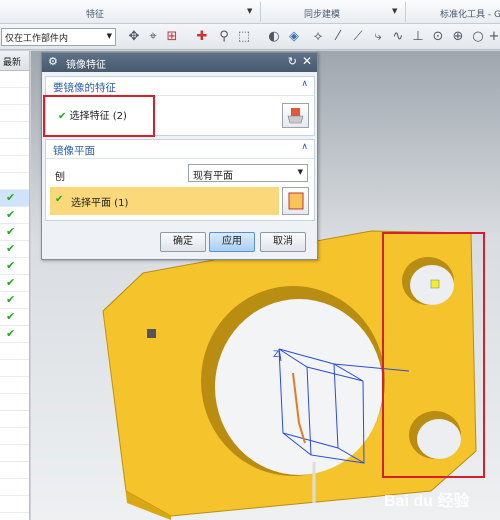 This screenshot has height=520, width=500. What do you see at coordinates (478, 37) in the screenshot?
I see `origin-icon: ○` at bounding box center [478, 37].